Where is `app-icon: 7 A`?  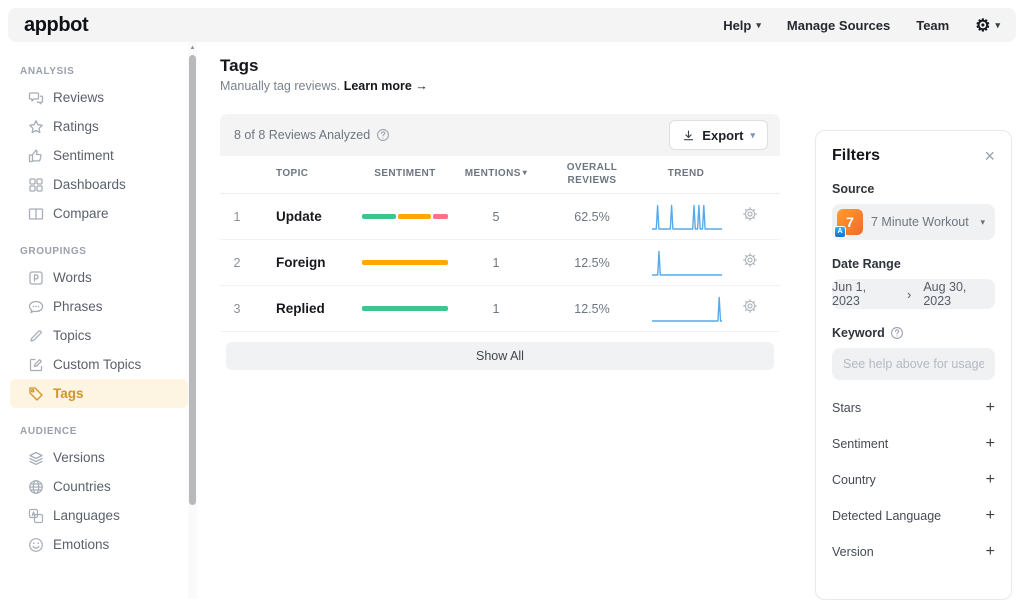 app-icon: 7 A is located at coordinates (848, 223).